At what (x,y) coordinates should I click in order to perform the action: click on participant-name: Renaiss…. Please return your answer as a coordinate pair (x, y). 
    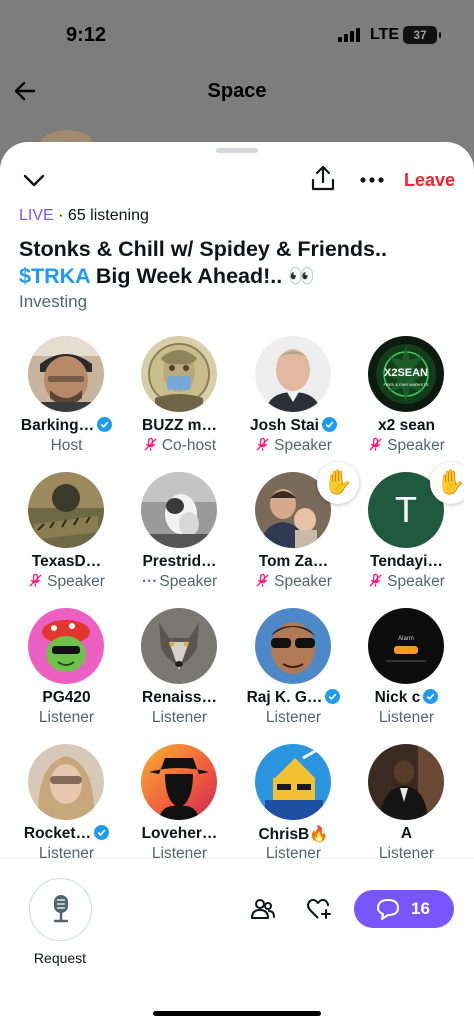
    Looking at the image, I should click on (179, 697).